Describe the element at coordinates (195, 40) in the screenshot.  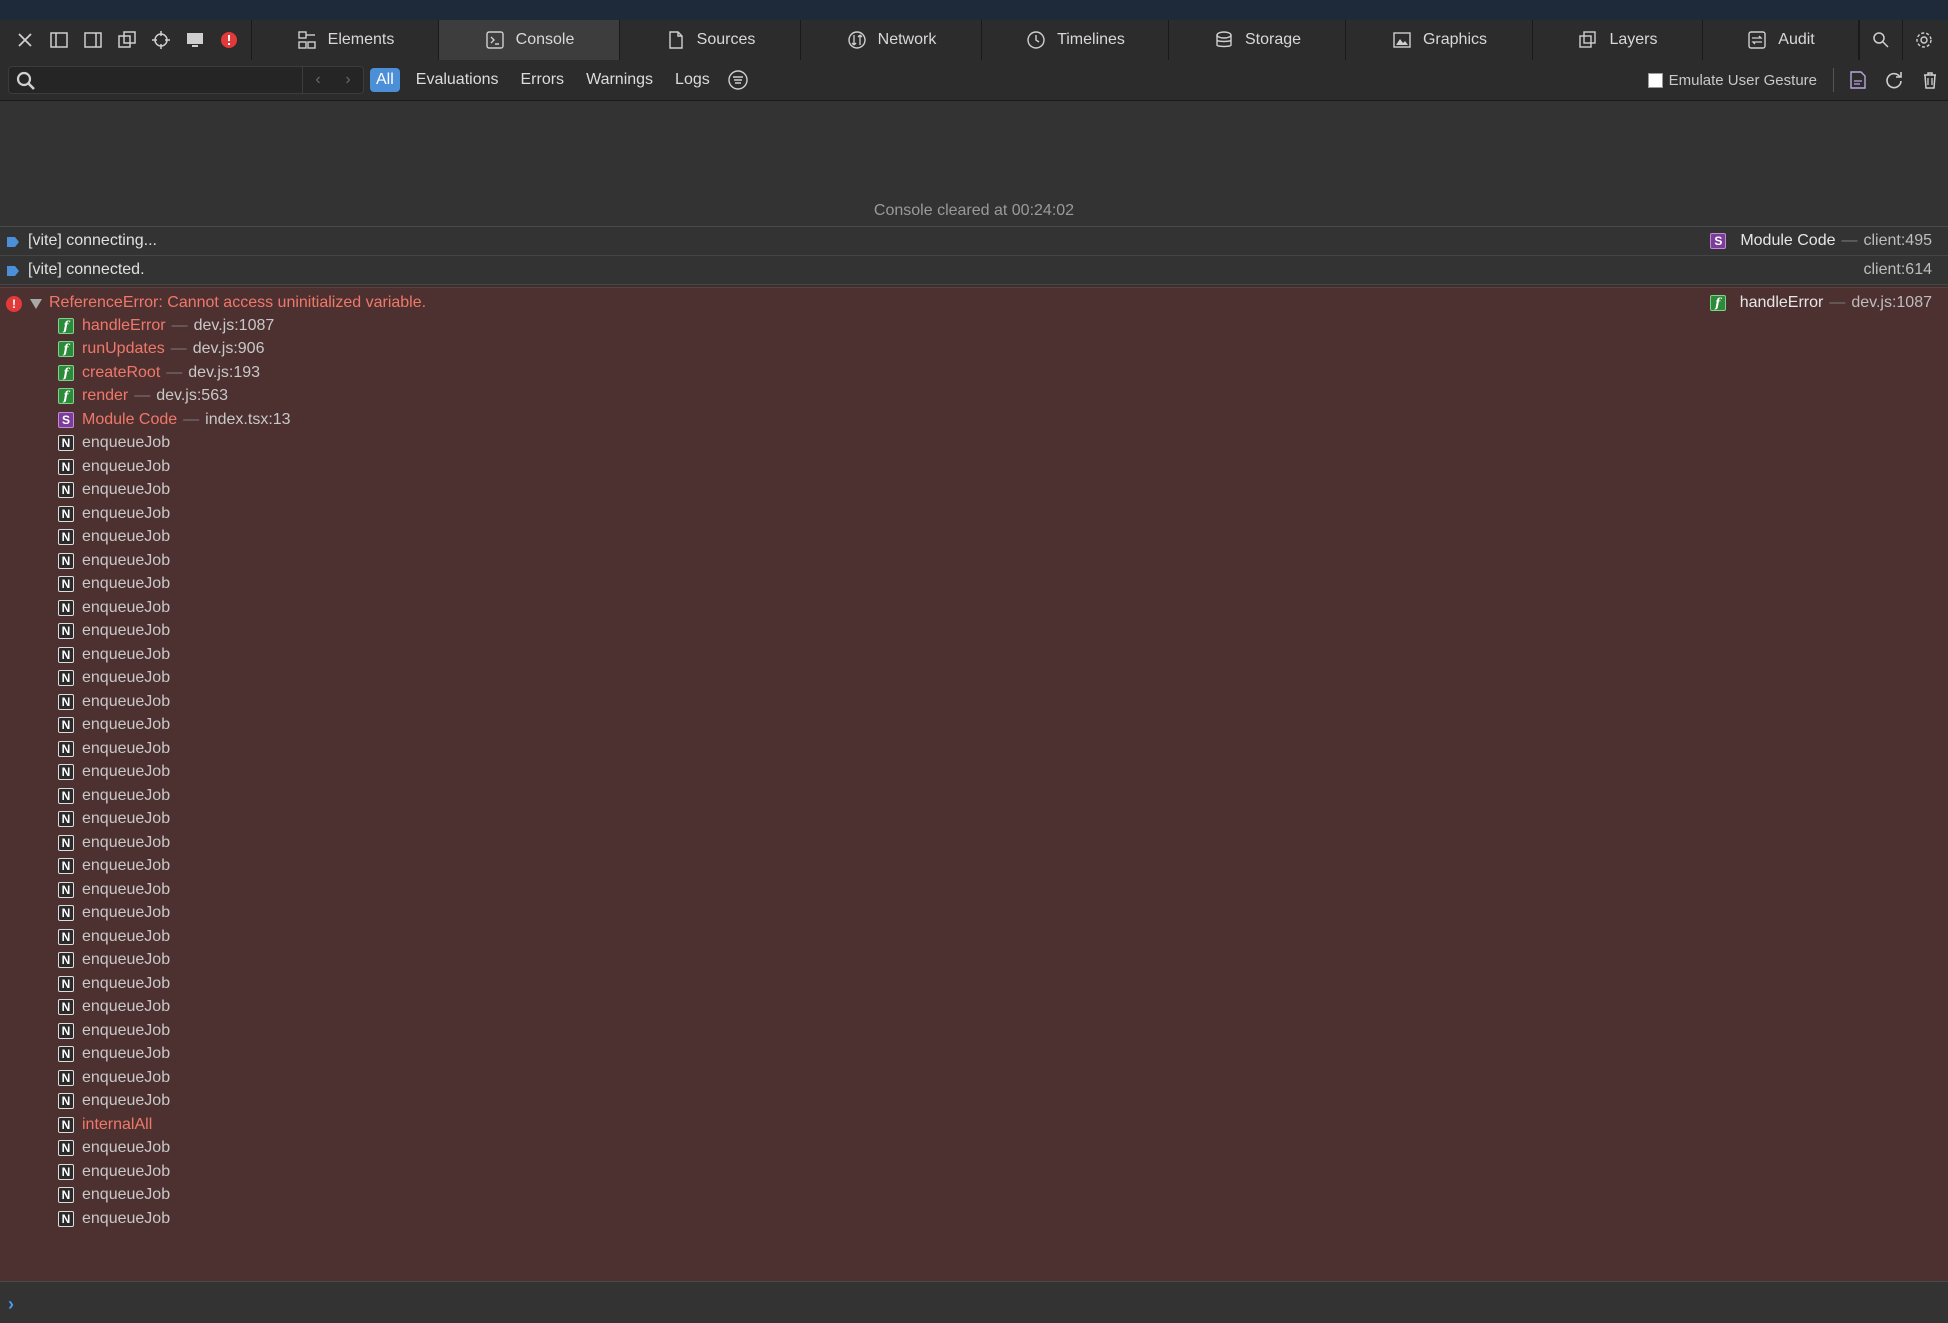
I see `device-settings-icon` at that location.